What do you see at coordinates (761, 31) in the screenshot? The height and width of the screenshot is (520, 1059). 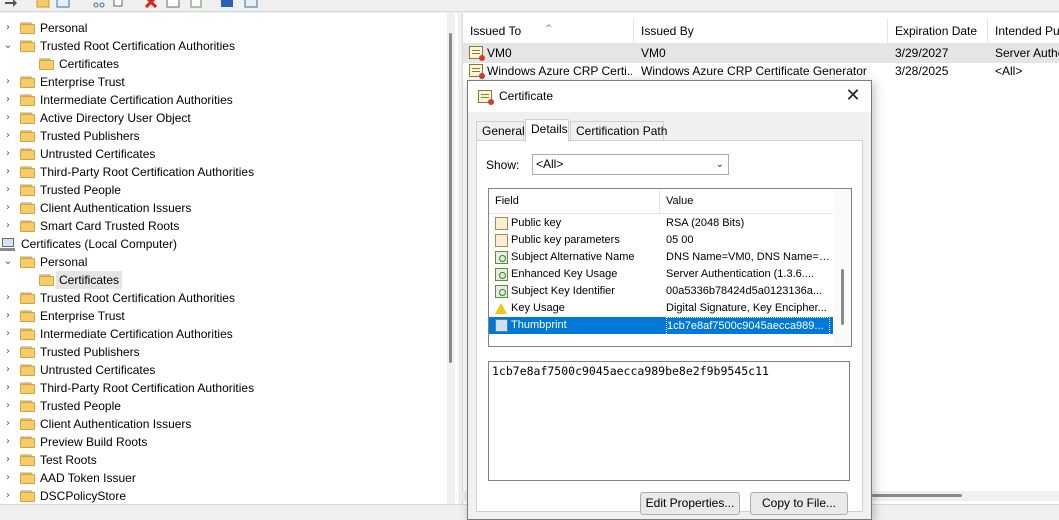 I see `column-issued-by: Issued By` at bounding box center [761, 31].